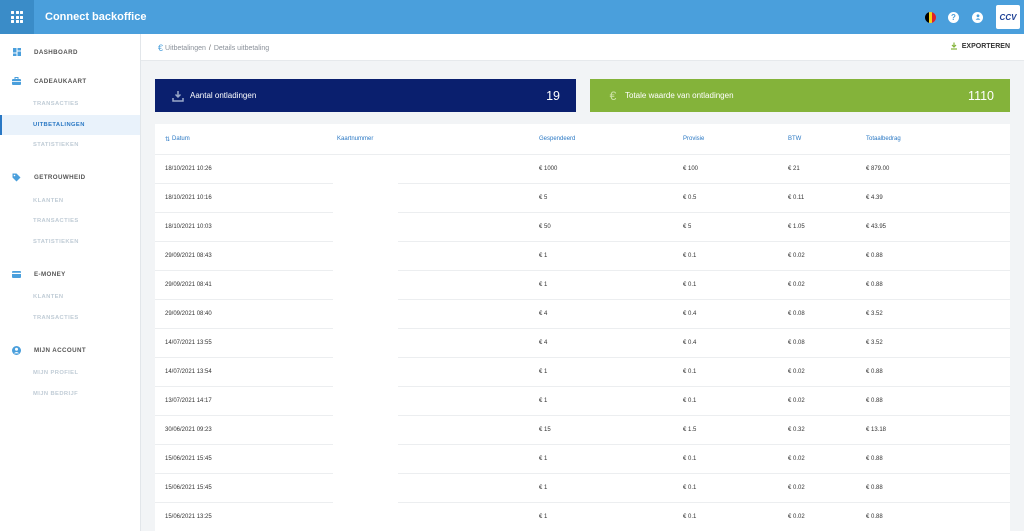 The width and height of the screenshot is (1024, 531). Describe the element at coordinates (582, 343) in the screenshot. I see `table-row: 14/07/2021 13:55 € 4 € 0.4 € 0.08 € 3.52` at that location.